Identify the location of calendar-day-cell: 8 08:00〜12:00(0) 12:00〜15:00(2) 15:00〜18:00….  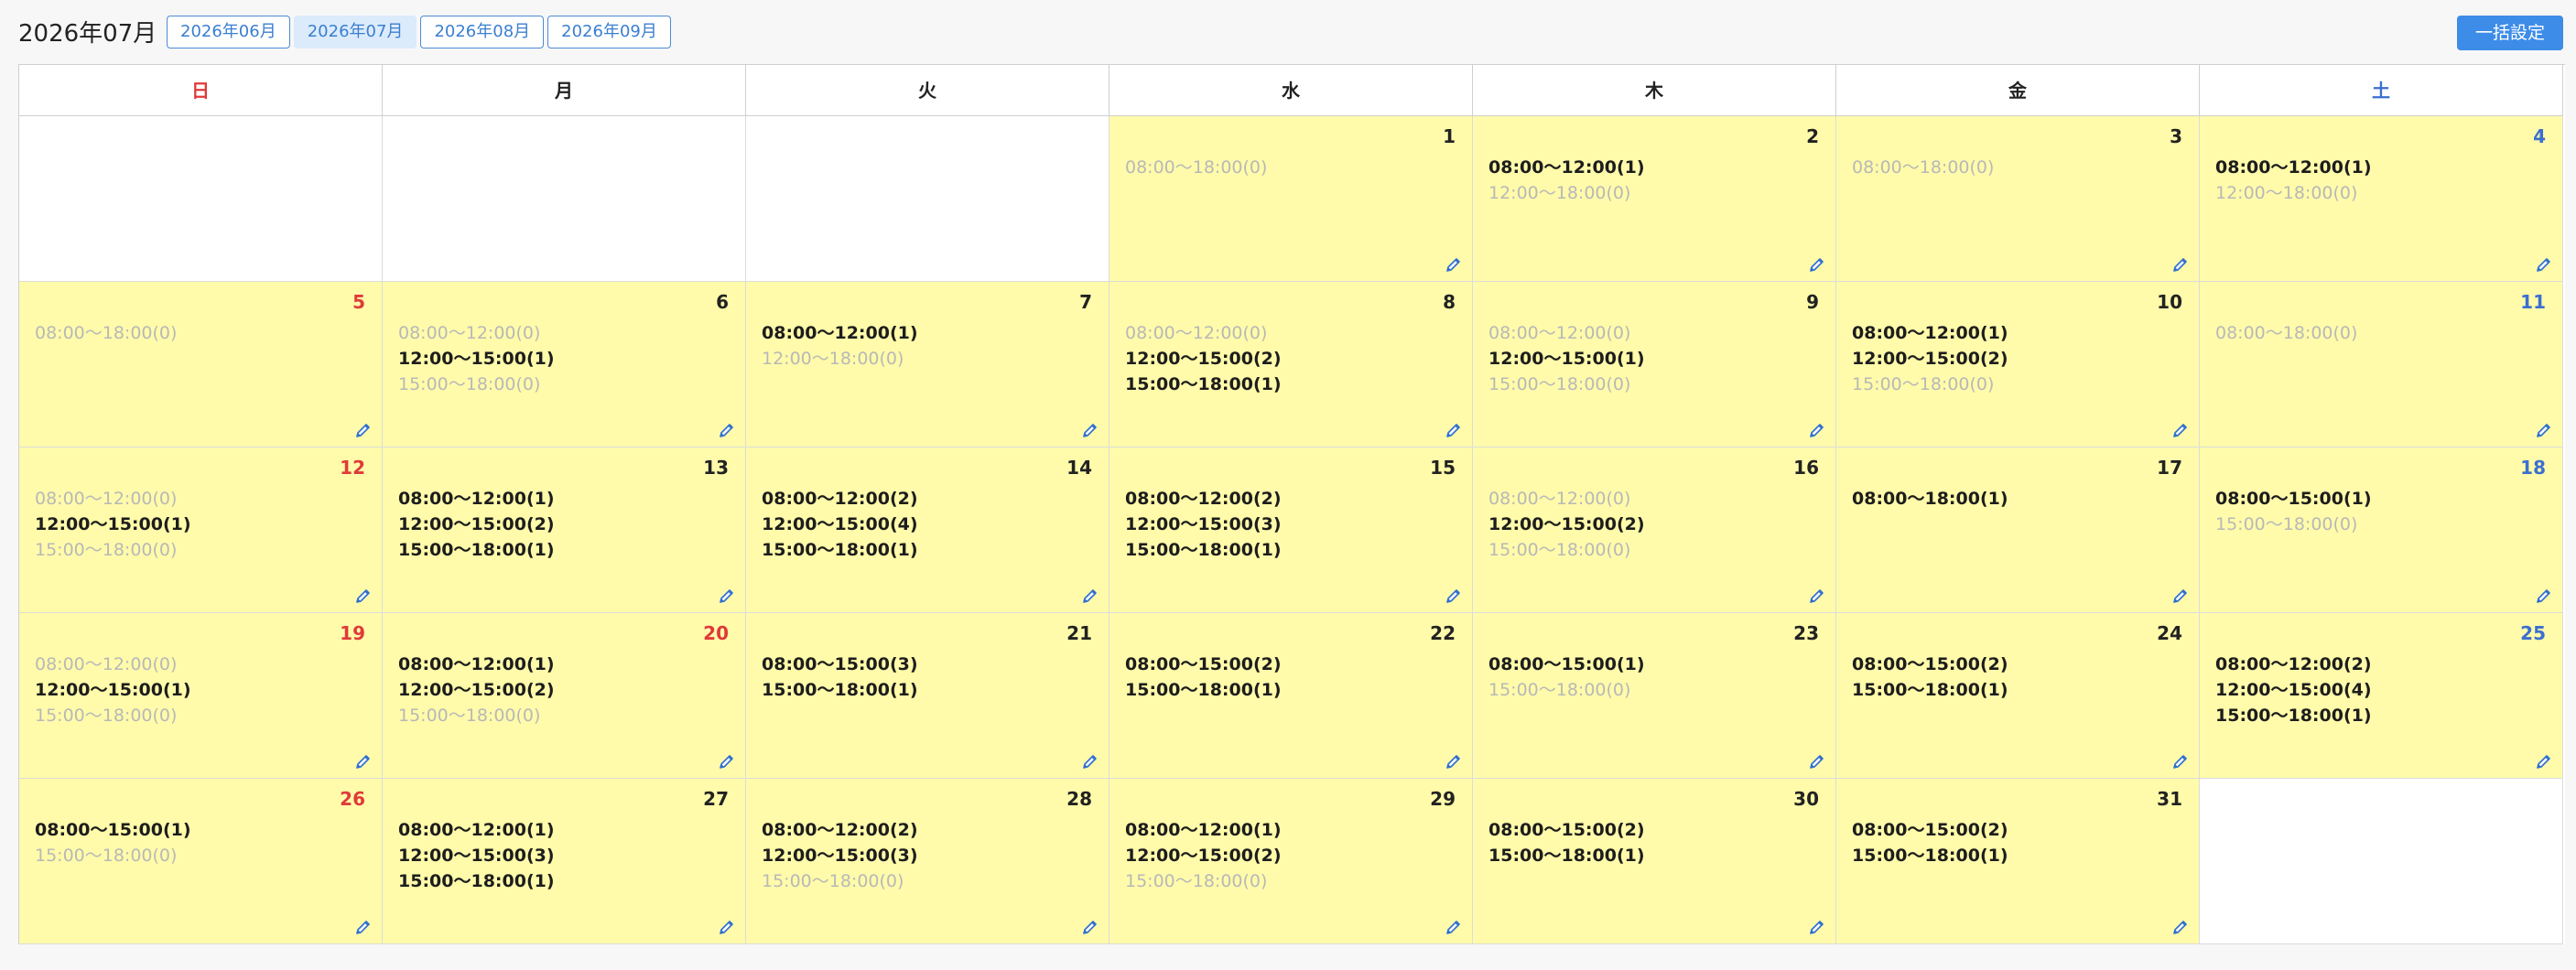
(1291, 364).